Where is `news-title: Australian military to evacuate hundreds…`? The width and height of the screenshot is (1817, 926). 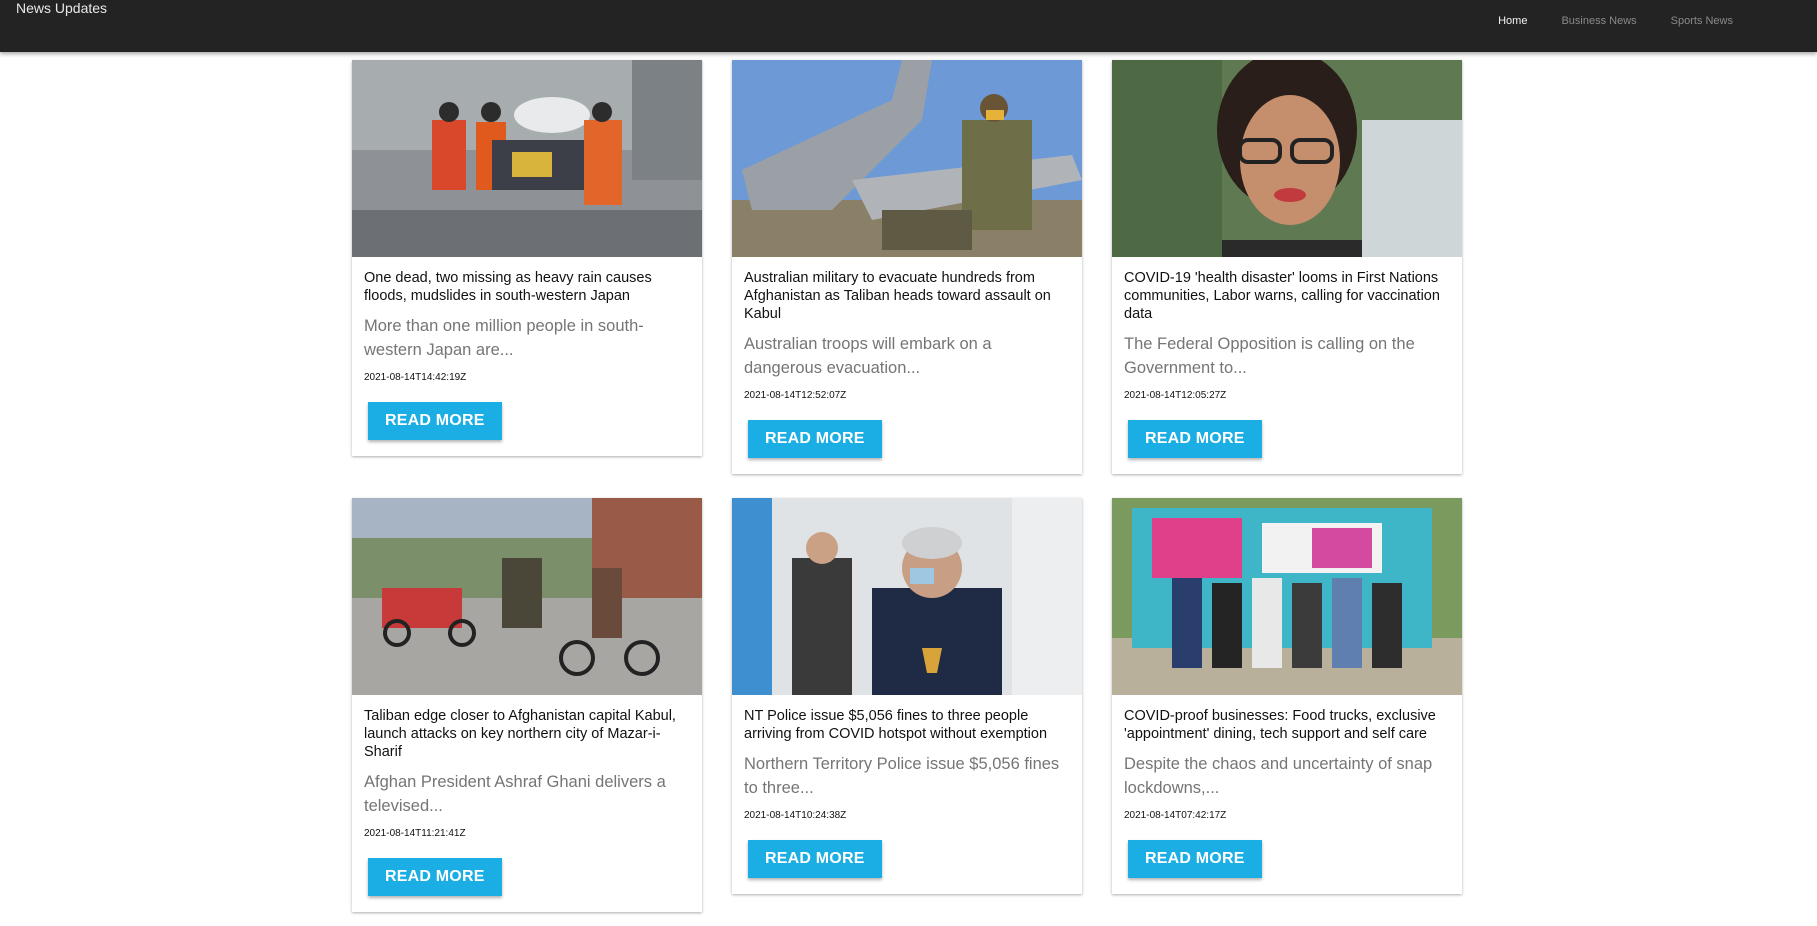 news-title: Australian military to evacuate hundreds… is located at coordinates (907, 296).